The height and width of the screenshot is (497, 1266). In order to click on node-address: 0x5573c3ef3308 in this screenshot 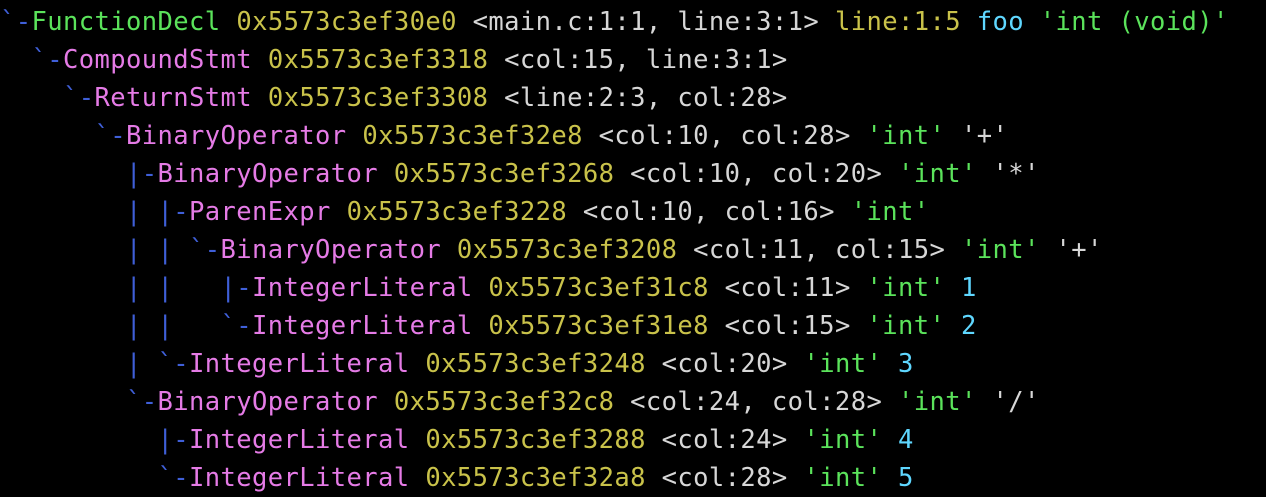, I will do `click(378, 98)`.